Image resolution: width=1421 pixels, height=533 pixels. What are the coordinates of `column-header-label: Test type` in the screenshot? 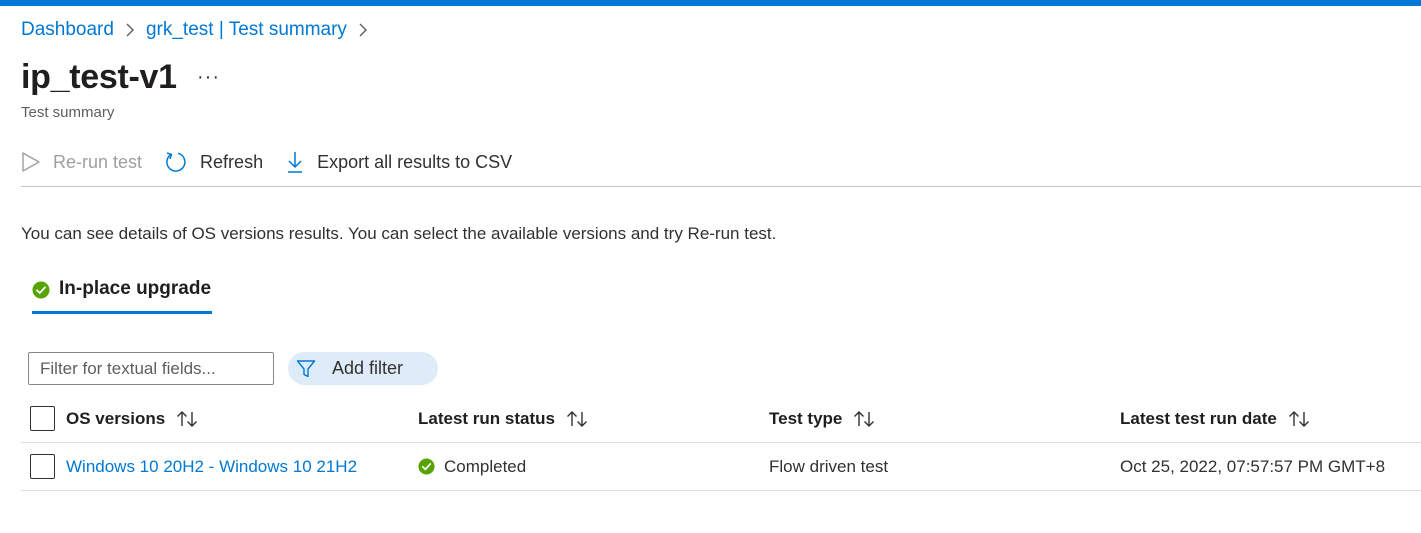 It's located at (806, 418).